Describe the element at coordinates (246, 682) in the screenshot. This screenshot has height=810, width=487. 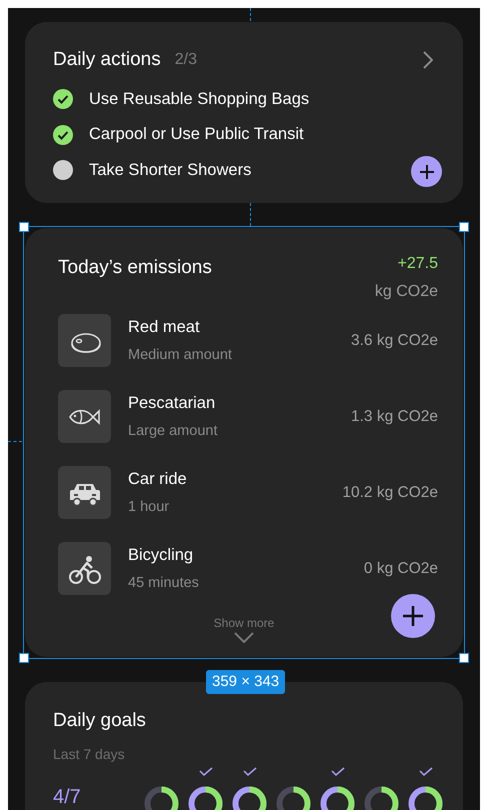
I see `size-label: 359 × 343` at that location.